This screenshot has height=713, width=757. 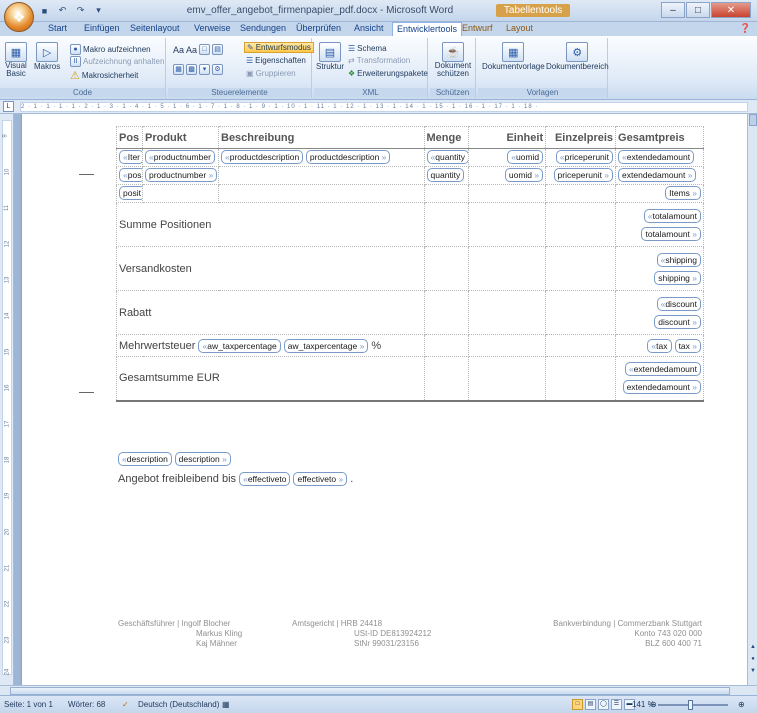 I want to click on outline-view-icon: ☰, so click(x=616, y=704).